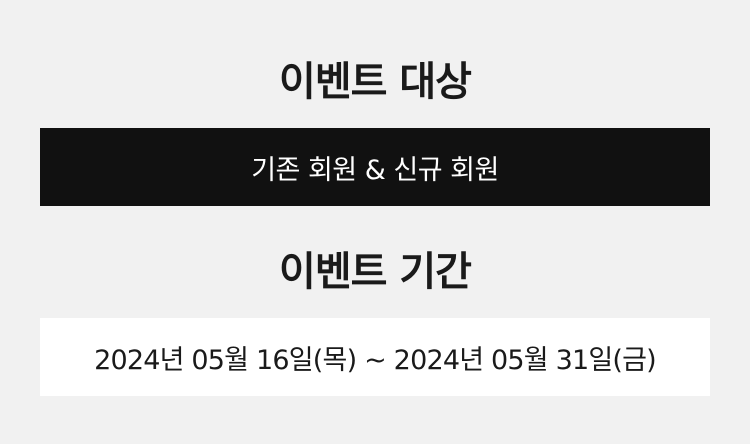  Describe the element at coordinates (375, 360) in the screenshot. I see `event-period-value: 2024년 05월 16일(목) ~ 2024년 05월 31일(금)` at that location.